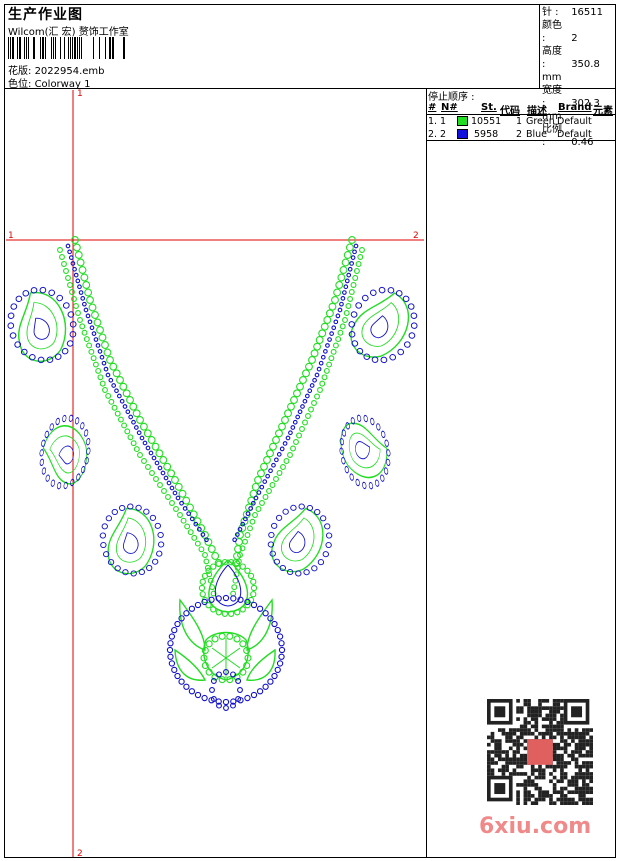 The width and height of the screenshot is (620, 861). I want to click on guide-label-right: 2, so click(416, 236).